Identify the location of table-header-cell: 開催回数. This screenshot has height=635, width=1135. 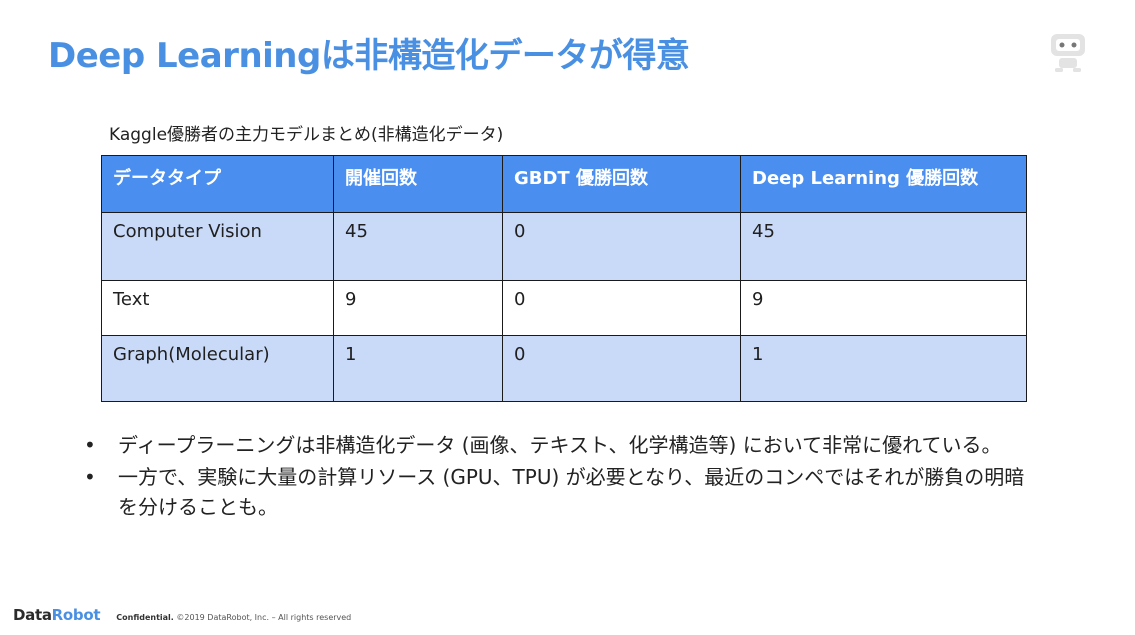
(418, 184).